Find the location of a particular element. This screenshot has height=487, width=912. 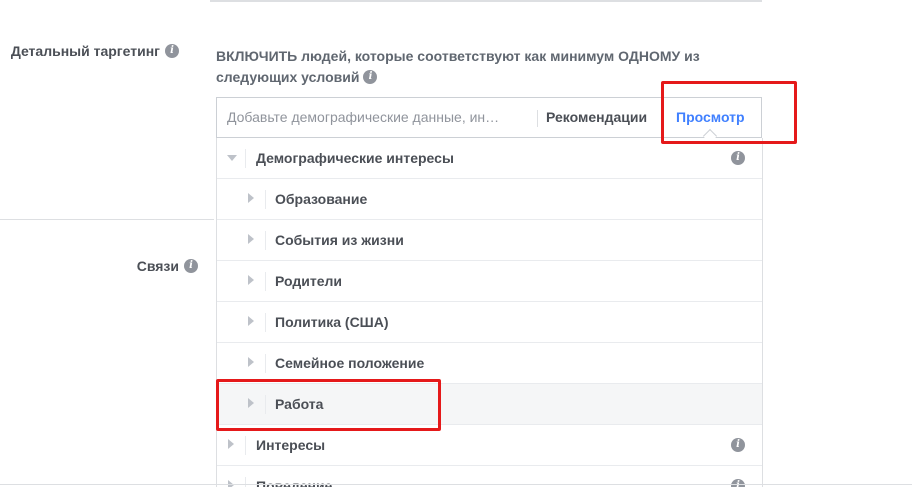

tree-item-politics: Политика (США) is located at coordinates (489, 322).